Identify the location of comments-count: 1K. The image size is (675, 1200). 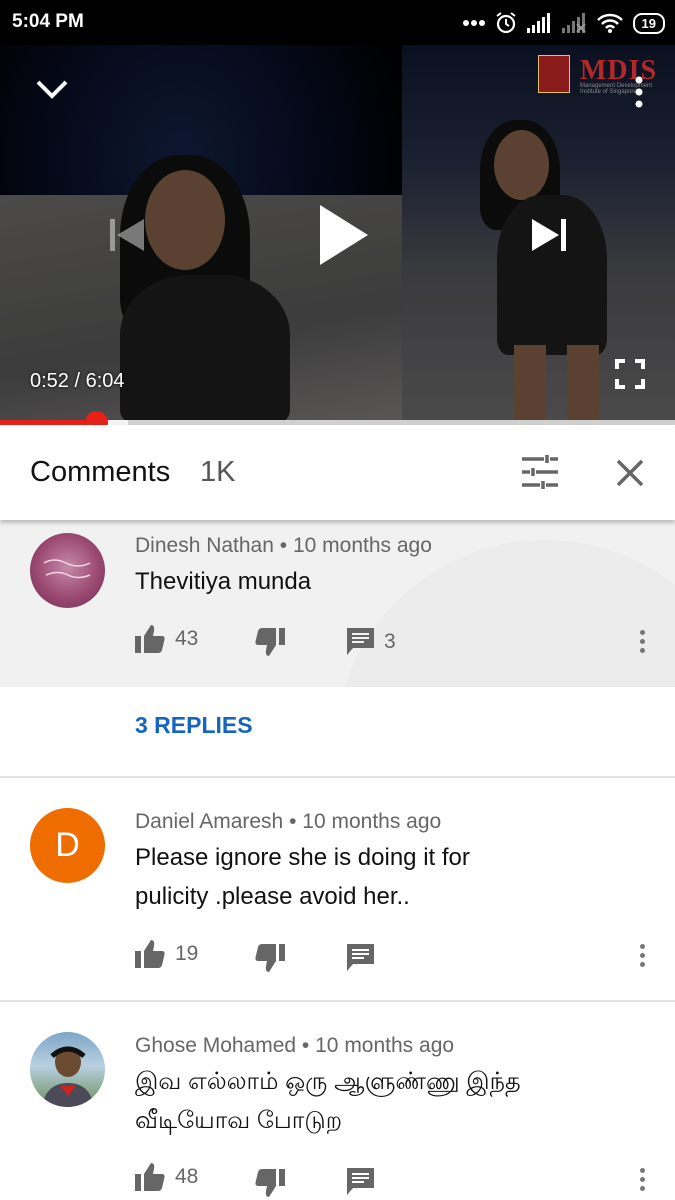
(218, 472).